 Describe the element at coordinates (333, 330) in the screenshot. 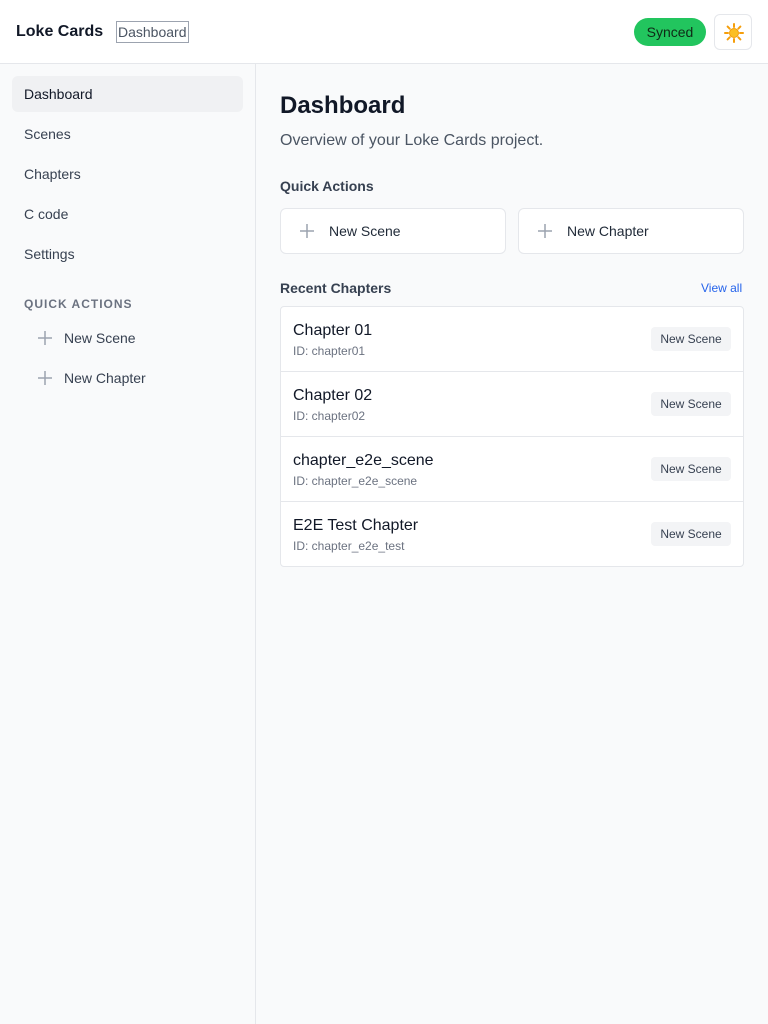

I see `chapter-title: Chapter 01` at that location.